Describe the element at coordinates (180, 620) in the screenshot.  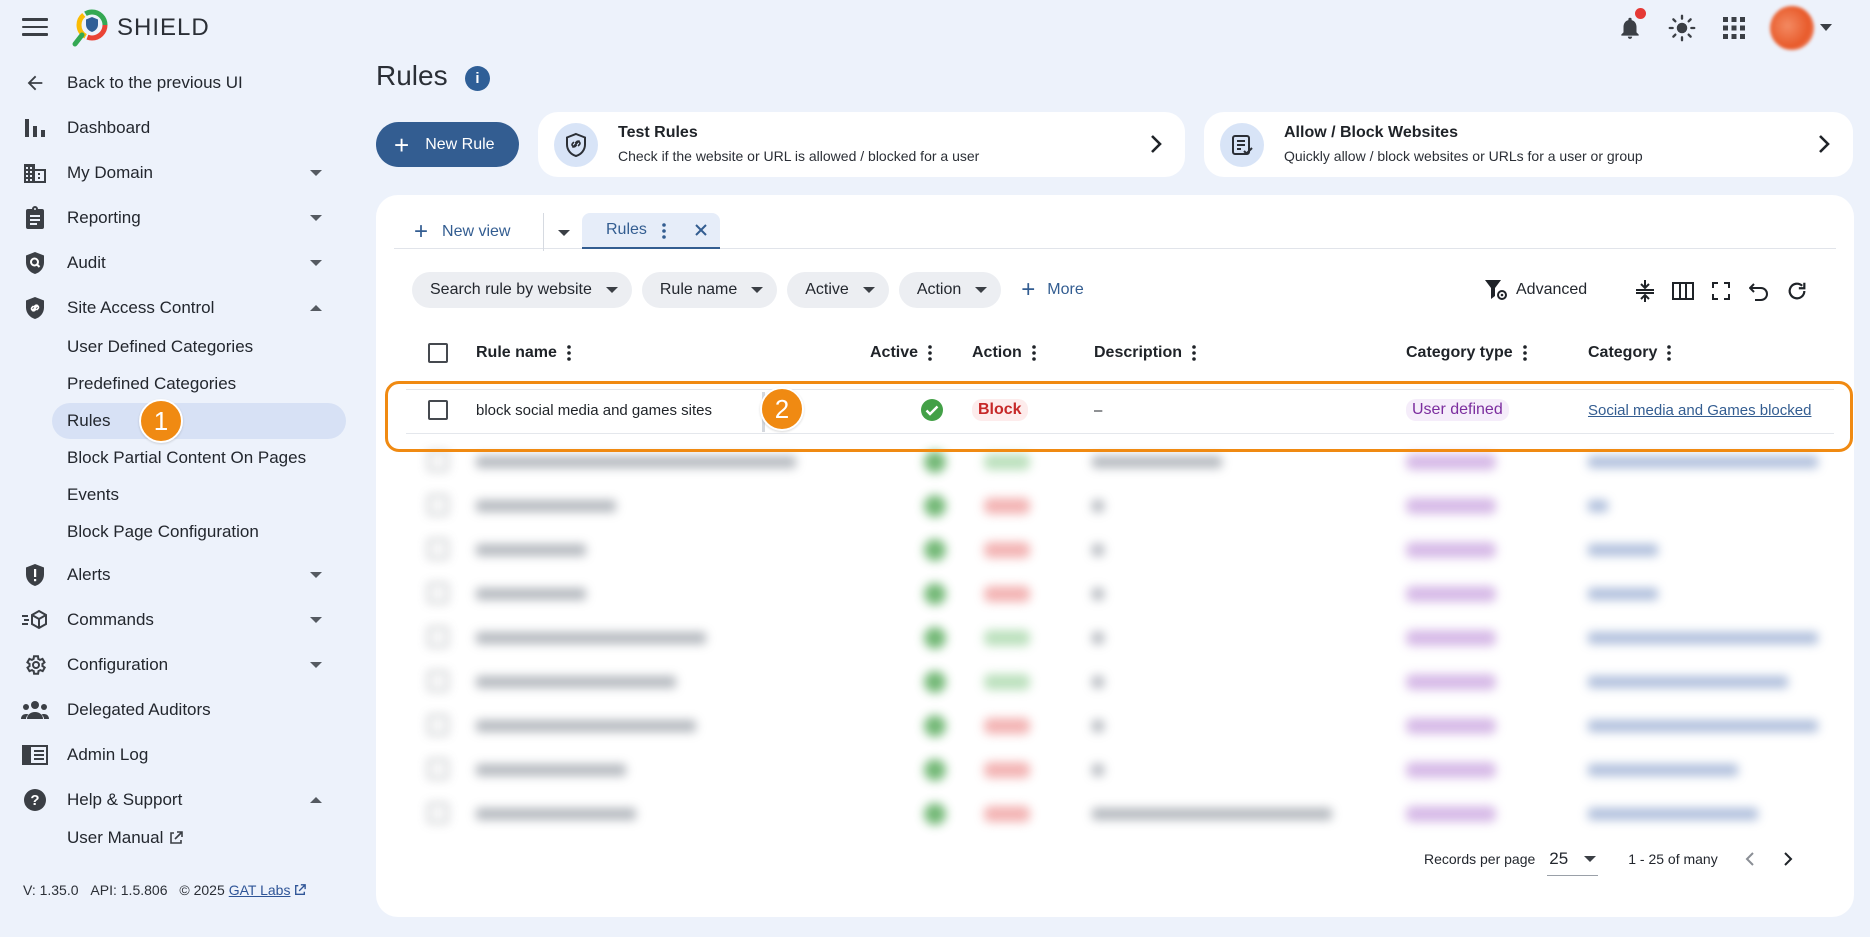
I see `sidebar-item-commands: Commands` at that location.